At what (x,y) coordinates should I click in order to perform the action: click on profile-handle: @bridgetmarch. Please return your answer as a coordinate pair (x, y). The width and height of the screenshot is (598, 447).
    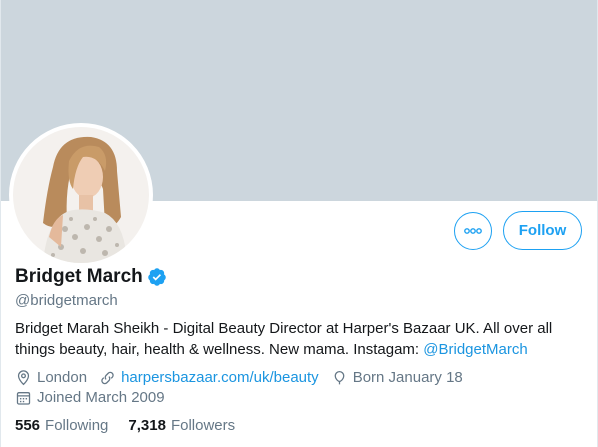
    Looking at the image, I should click on (66, 300).